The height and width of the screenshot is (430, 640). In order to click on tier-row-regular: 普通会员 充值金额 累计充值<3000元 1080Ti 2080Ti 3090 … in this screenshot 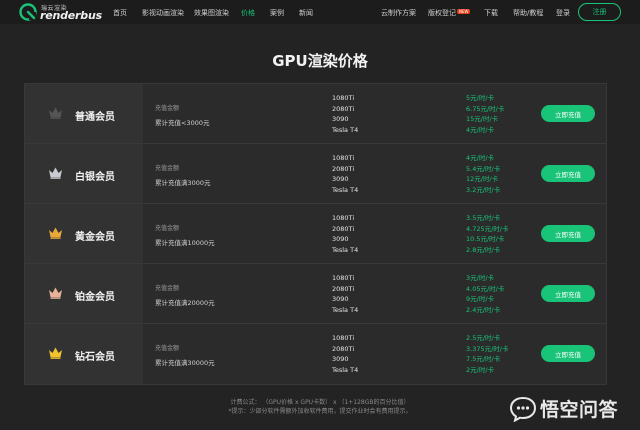, I will do `click(315, 114)`.